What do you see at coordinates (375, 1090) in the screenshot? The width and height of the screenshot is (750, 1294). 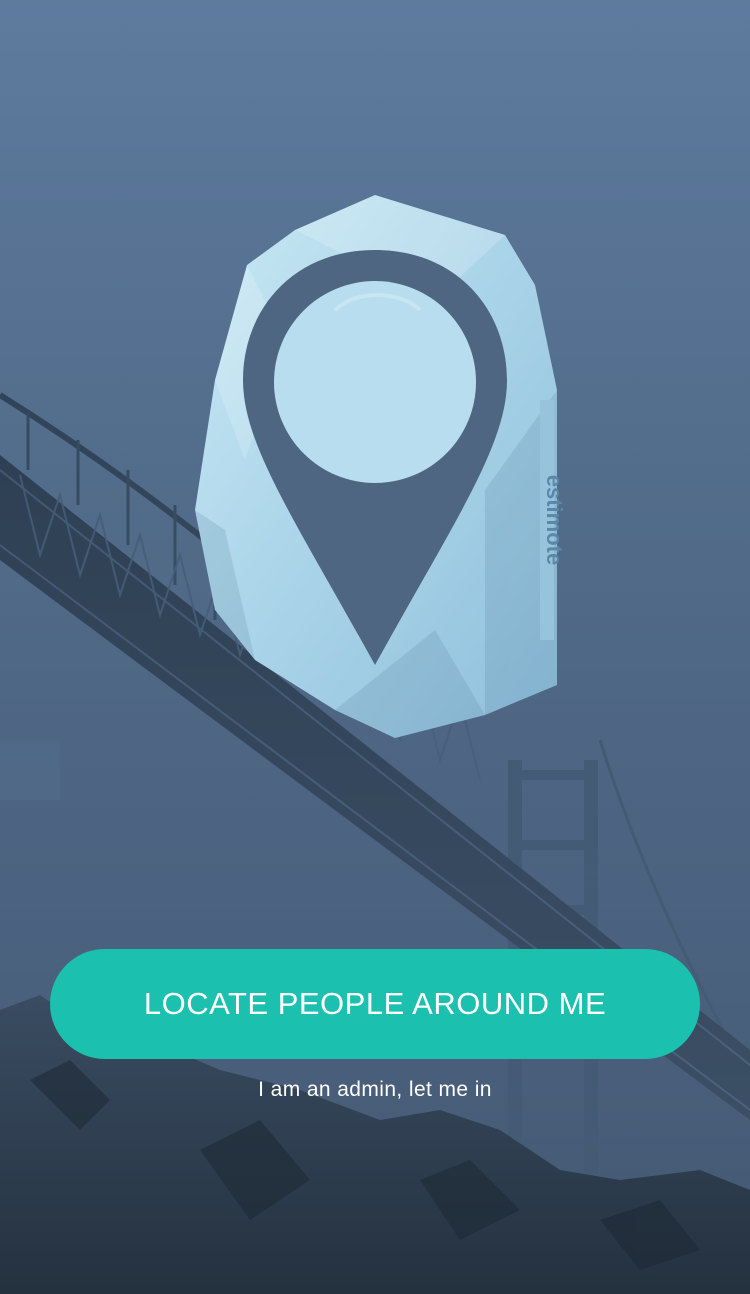 I see `admin-login-link: I am an admin, let me in` at bounding box center [375, 1090].